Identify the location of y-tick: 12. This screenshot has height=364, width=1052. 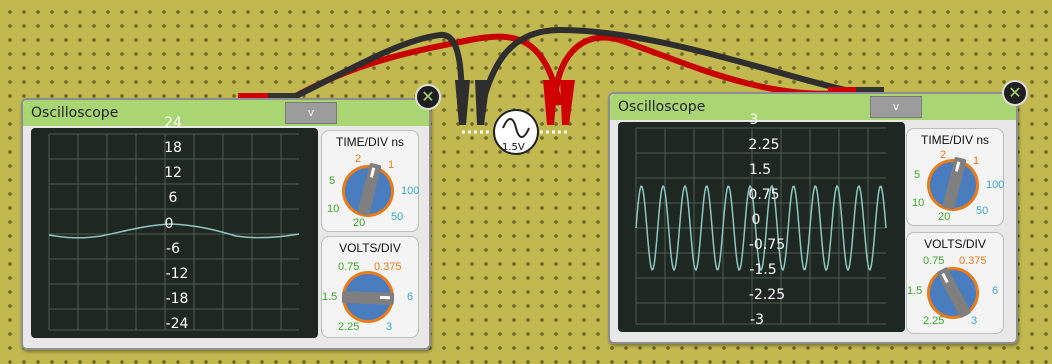
(173, 173).